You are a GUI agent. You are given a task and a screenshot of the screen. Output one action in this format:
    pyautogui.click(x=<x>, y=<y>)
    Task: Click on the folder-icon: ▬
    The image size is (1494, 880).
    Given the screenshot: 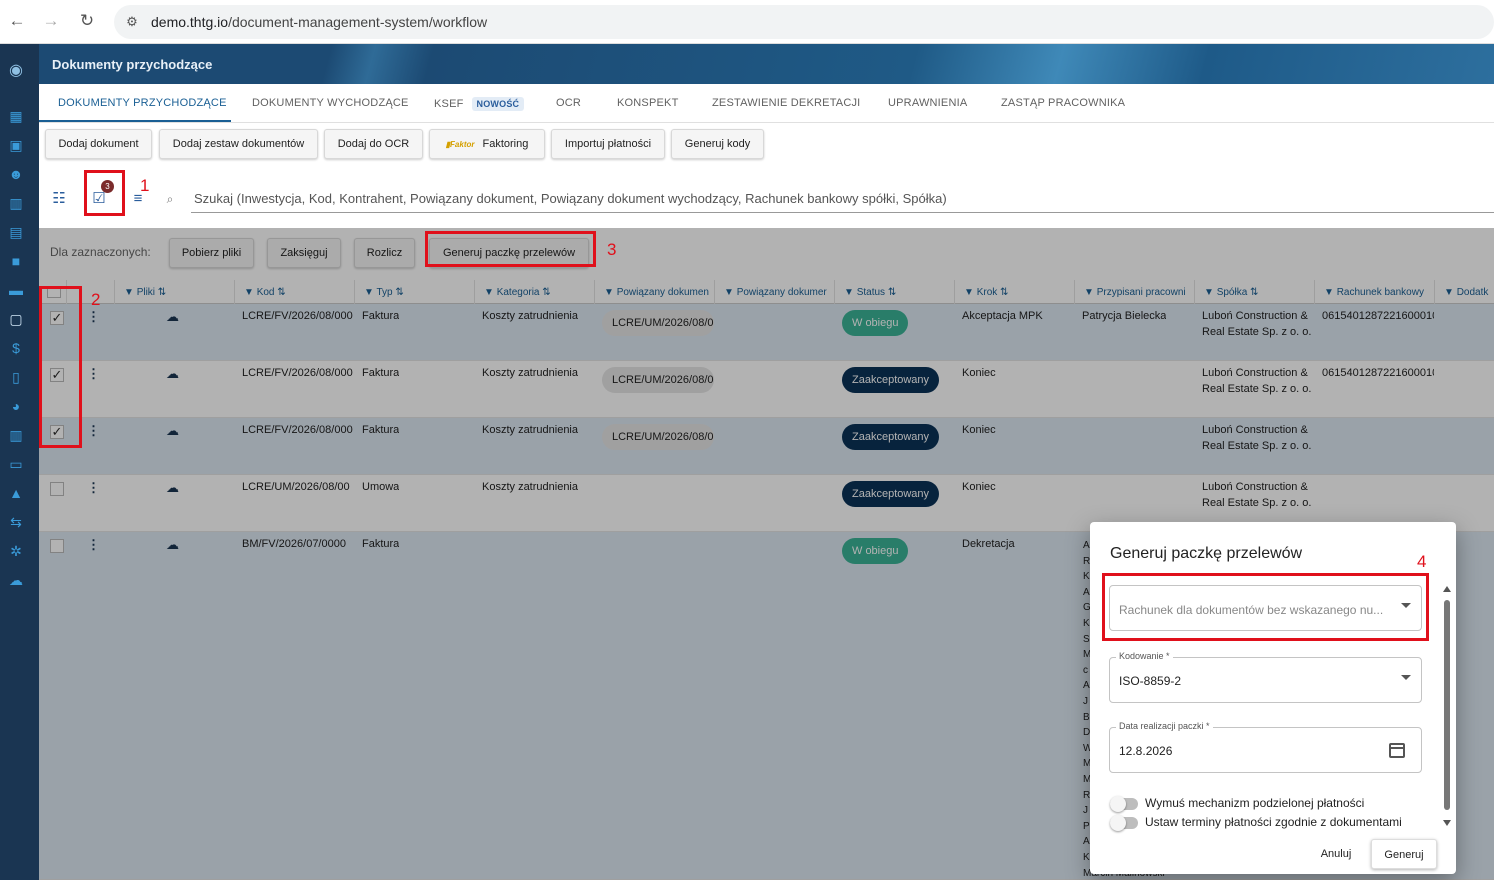 What is the action you would take?
    pyautogui.click(x=16, y=290)
    